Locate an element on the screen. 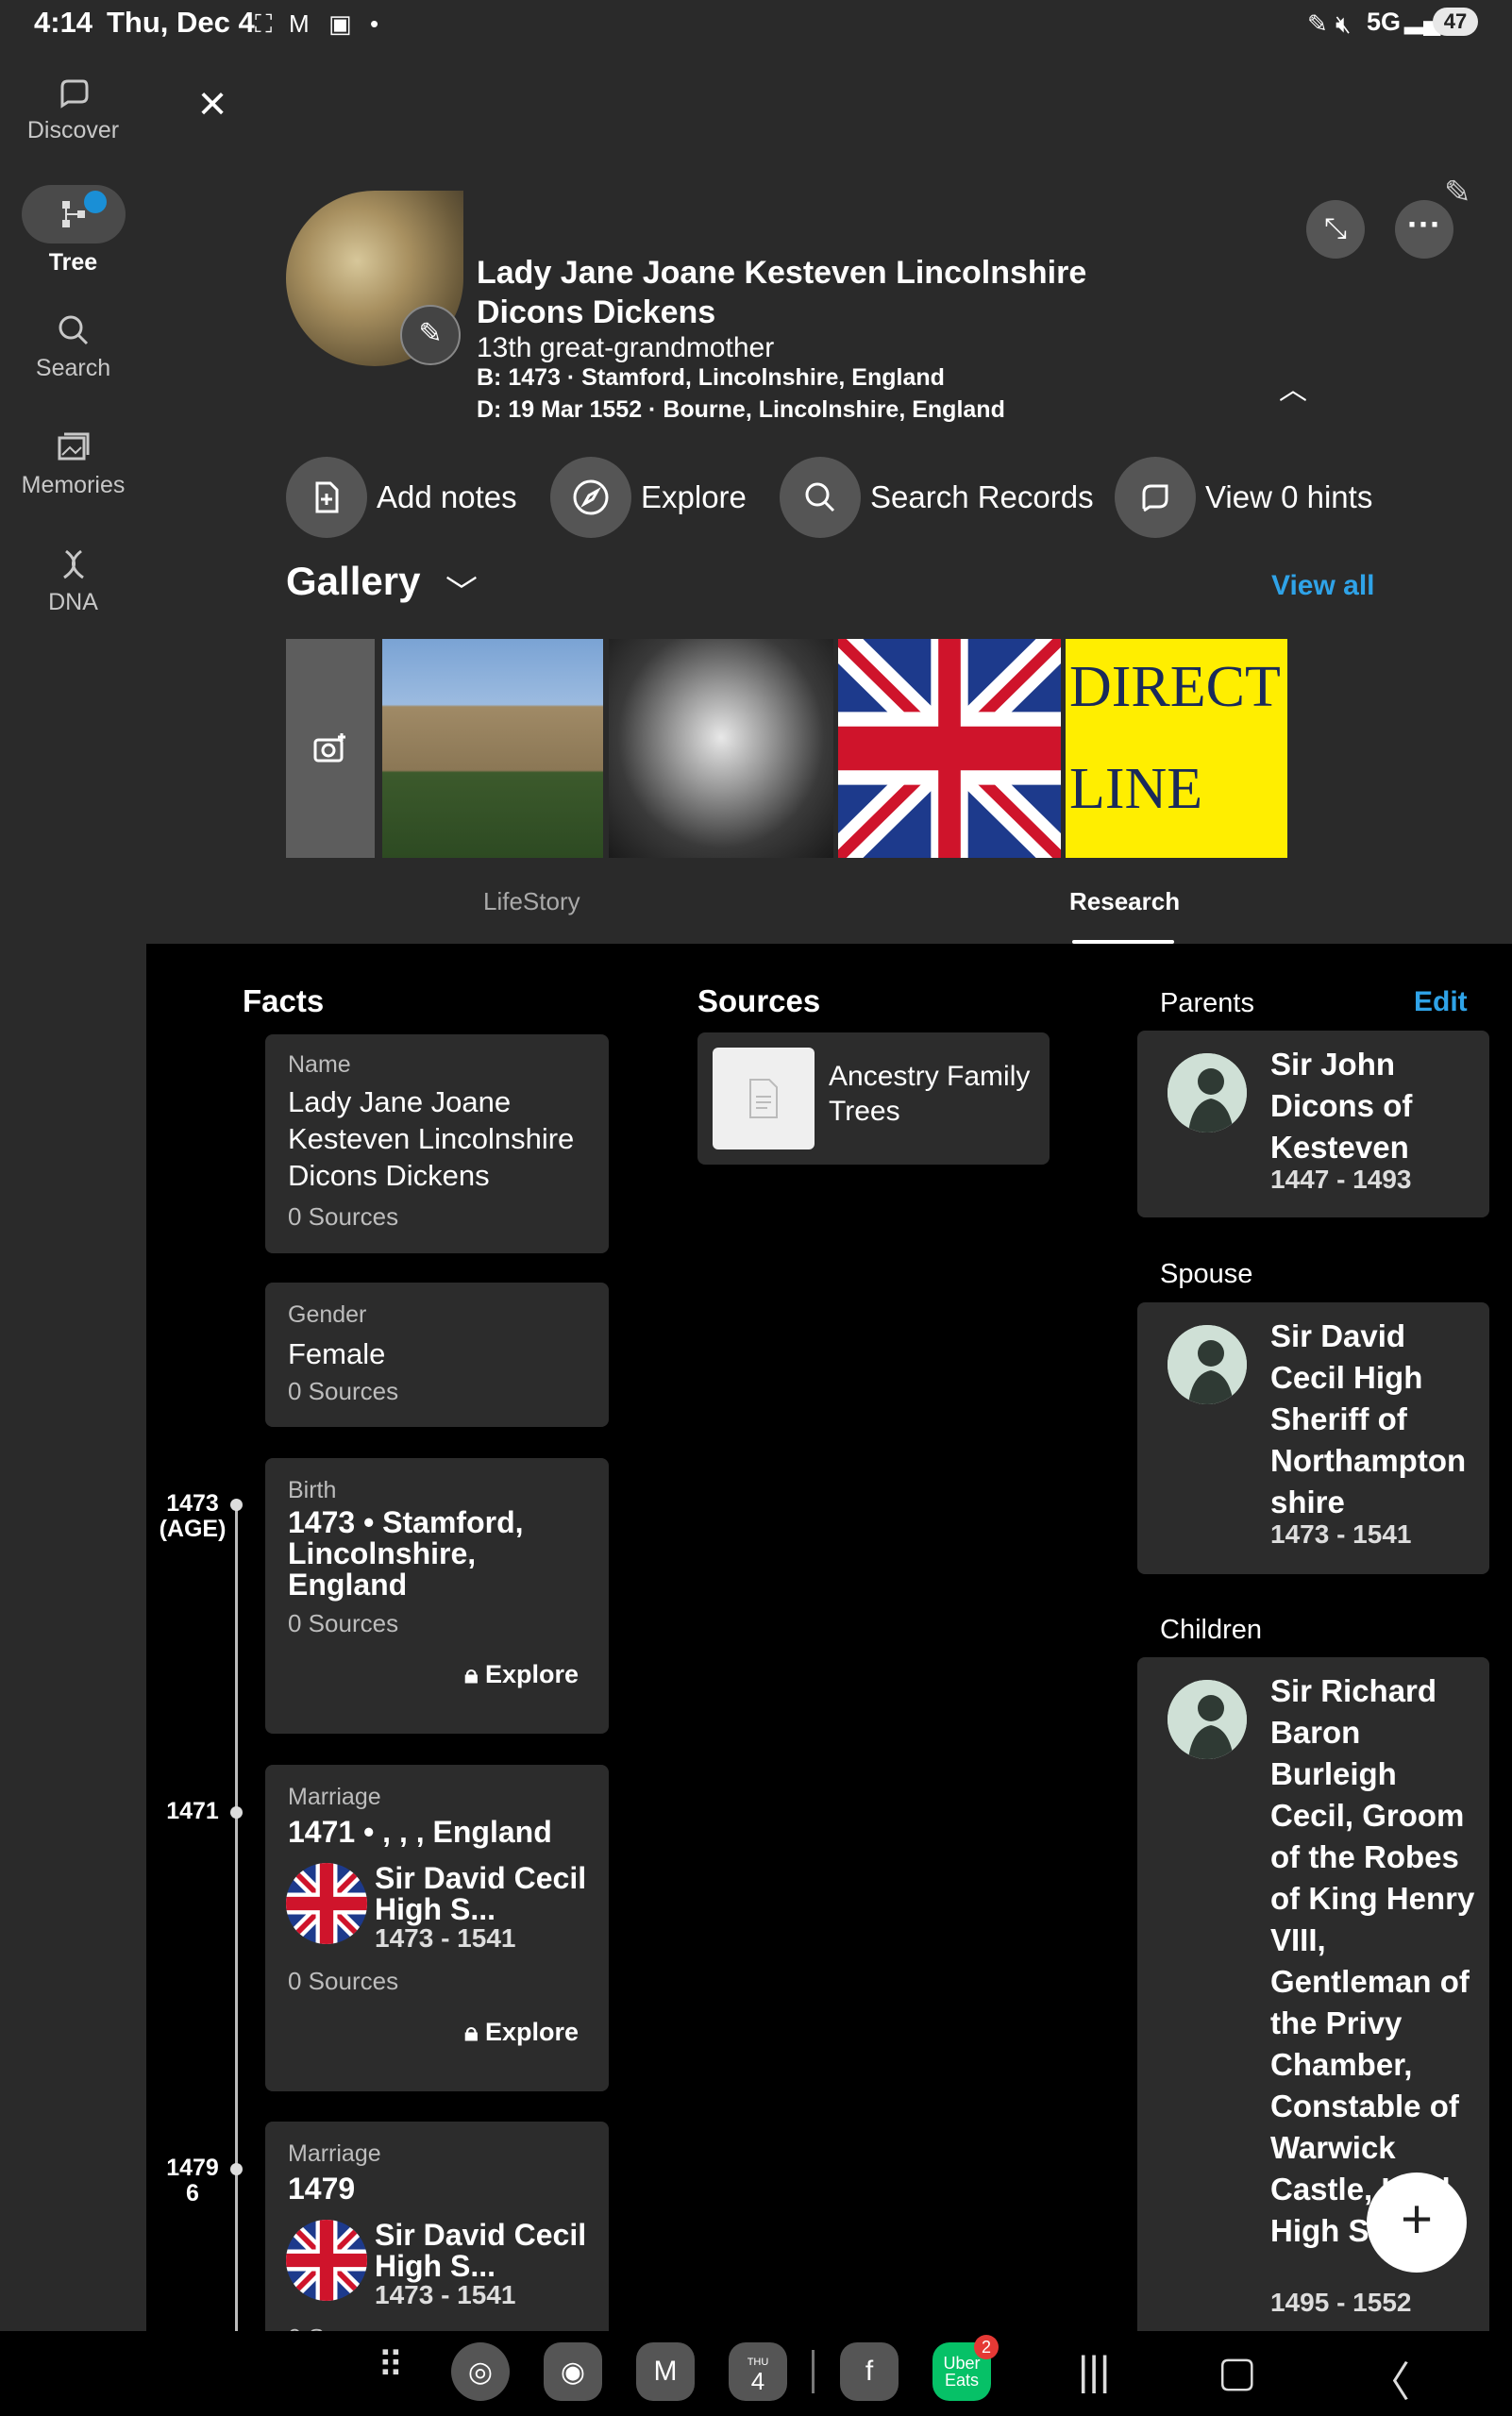 This screenshot has width=1512, height=2416. discover-icon is located at coordinates (74, 94).